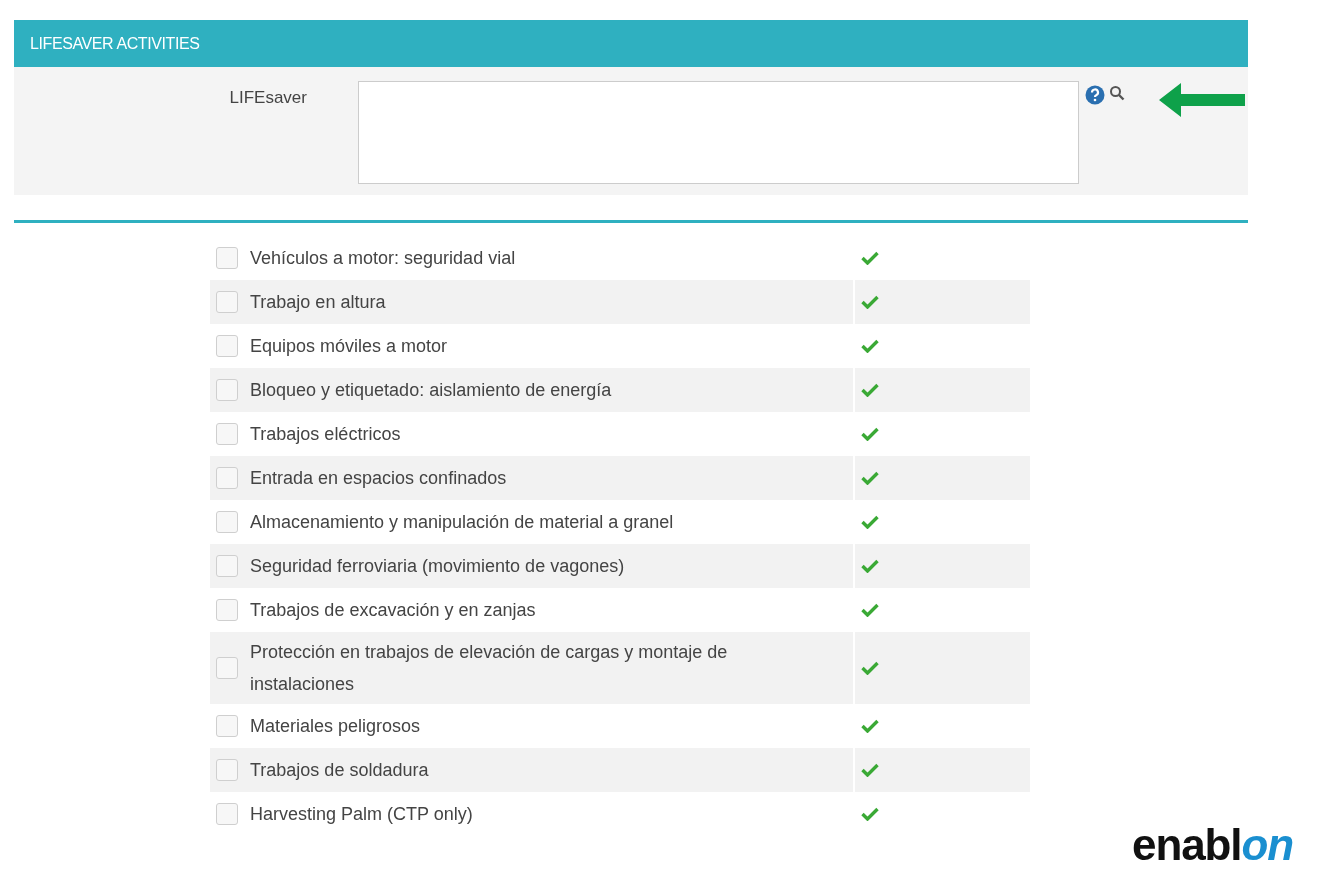 This screenshot has height=882, width=1335. I want to click on input-field, so click(718, 132).